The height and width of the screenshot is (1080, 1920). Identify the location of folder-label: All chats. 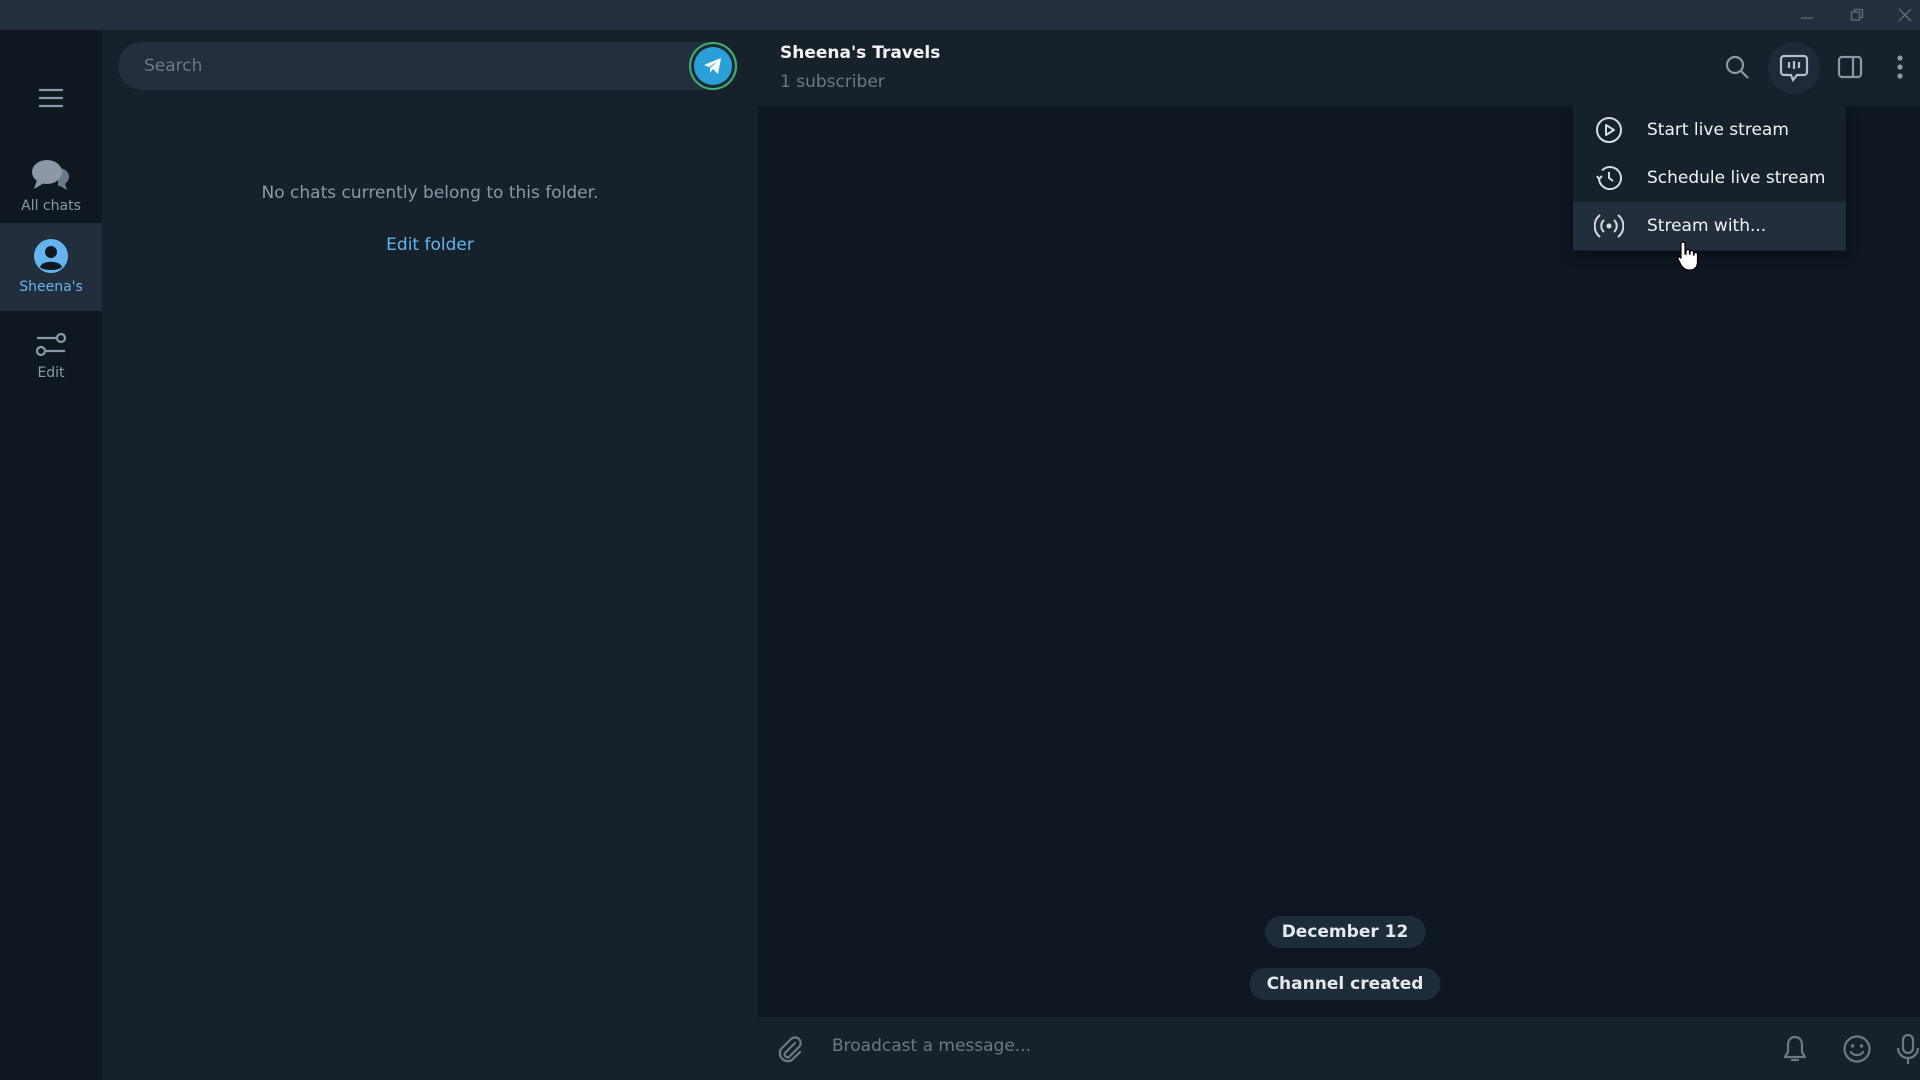
(51, 206).